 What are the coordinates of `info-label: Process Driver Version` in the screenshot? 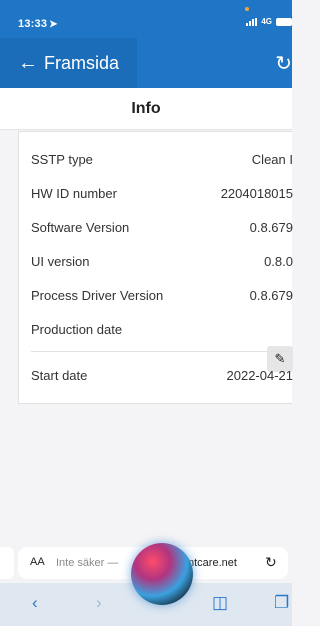 It's located at (97, 295).